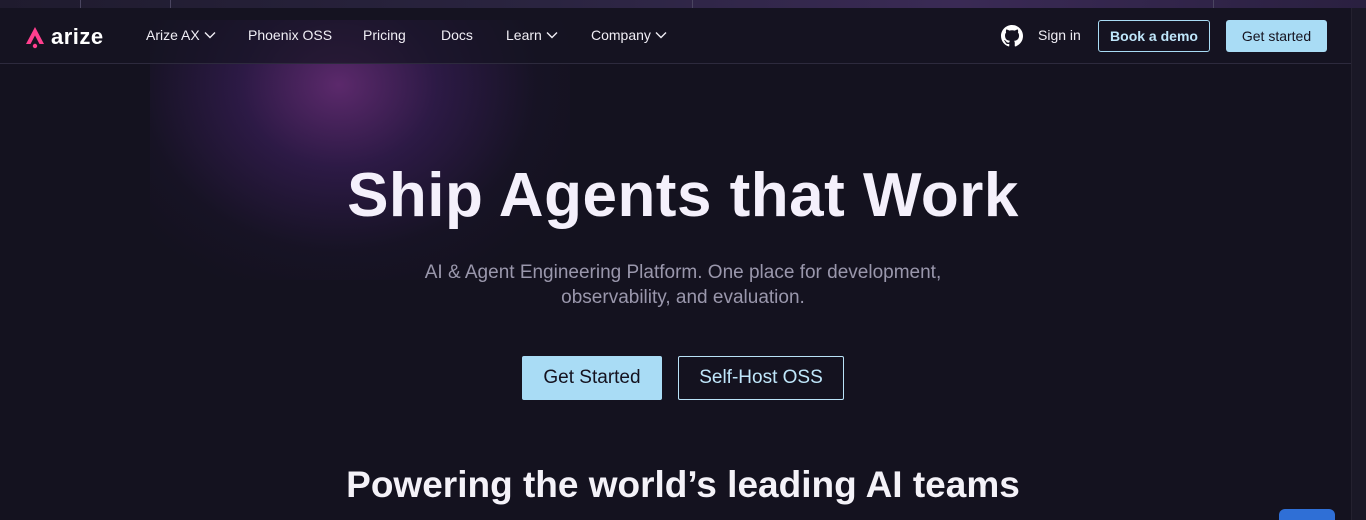 The width and height of the screenshot is (1366, 520). I want to click on nav-item-label: Phoenix OSS, so click(290, 35).